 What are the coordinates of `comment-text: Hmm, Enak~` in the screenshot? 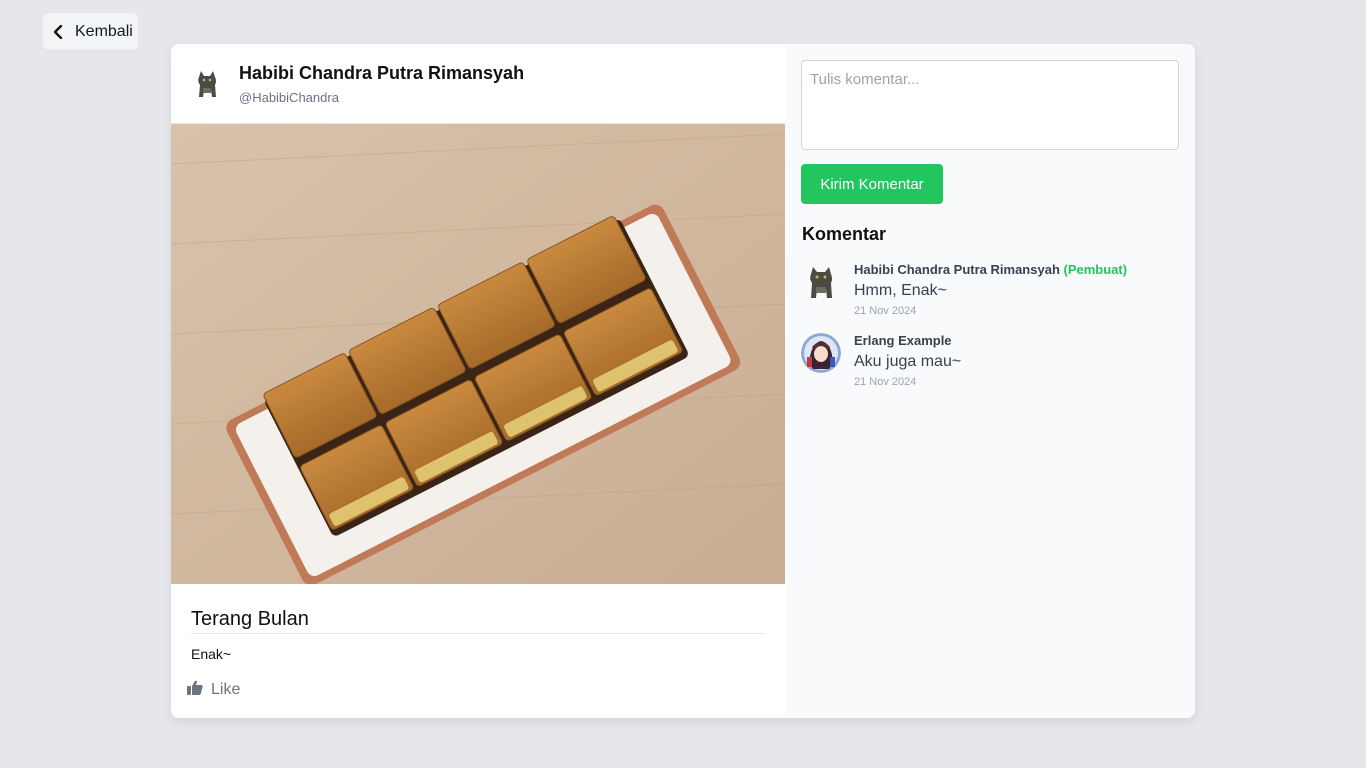 It's located at (900, 290).